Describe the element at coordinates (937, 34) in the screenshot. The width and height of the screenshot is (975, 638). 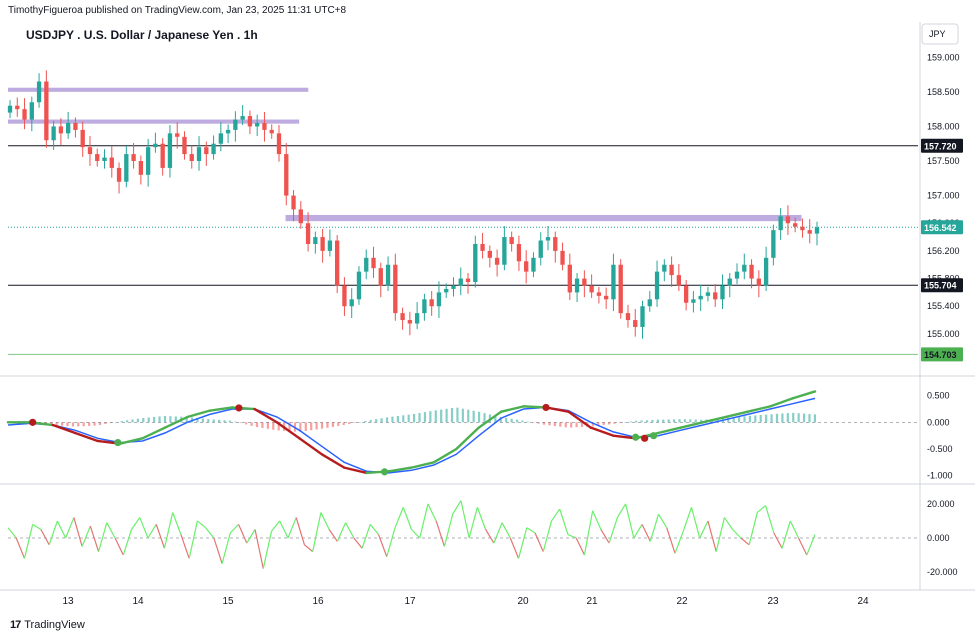
I see `currency-label: JPY` at that location.